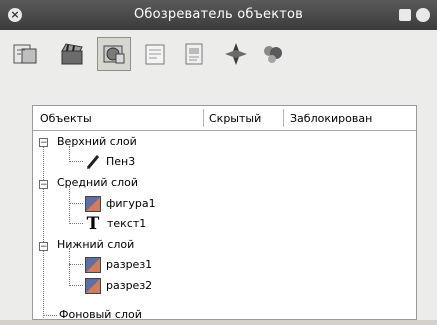 Image resolution: width=437 pixels, height=325 pixels. I want to click on pen-icon, so click(93, 162).